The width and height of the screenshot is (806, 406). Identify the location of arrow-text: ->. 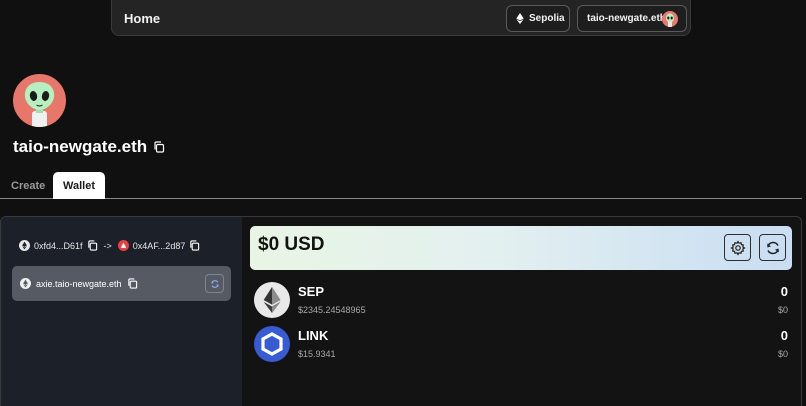
(107, 245).